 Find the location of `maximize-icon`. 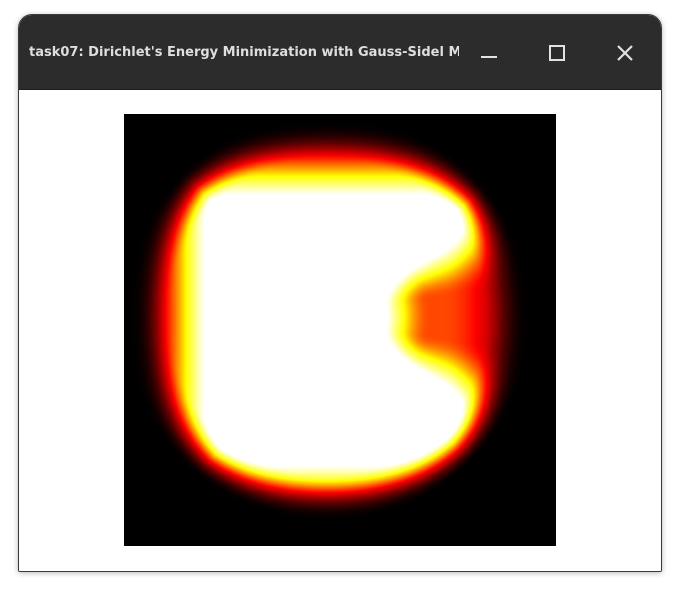

maximize-icon is located at coordinates (557, 53).